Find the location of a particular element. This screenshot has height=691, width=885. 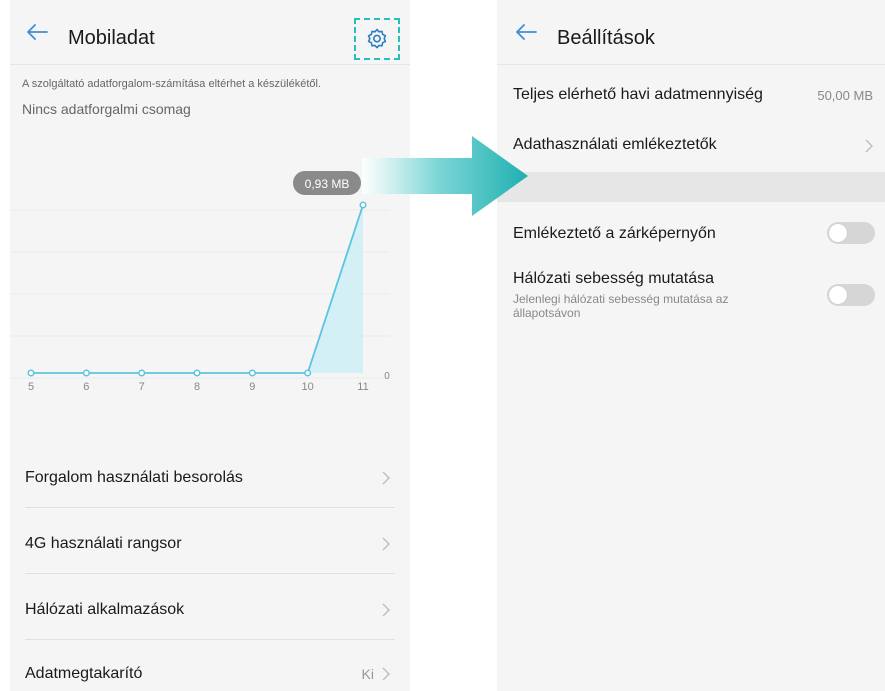

section-divider is located at coordinates (691, 187).